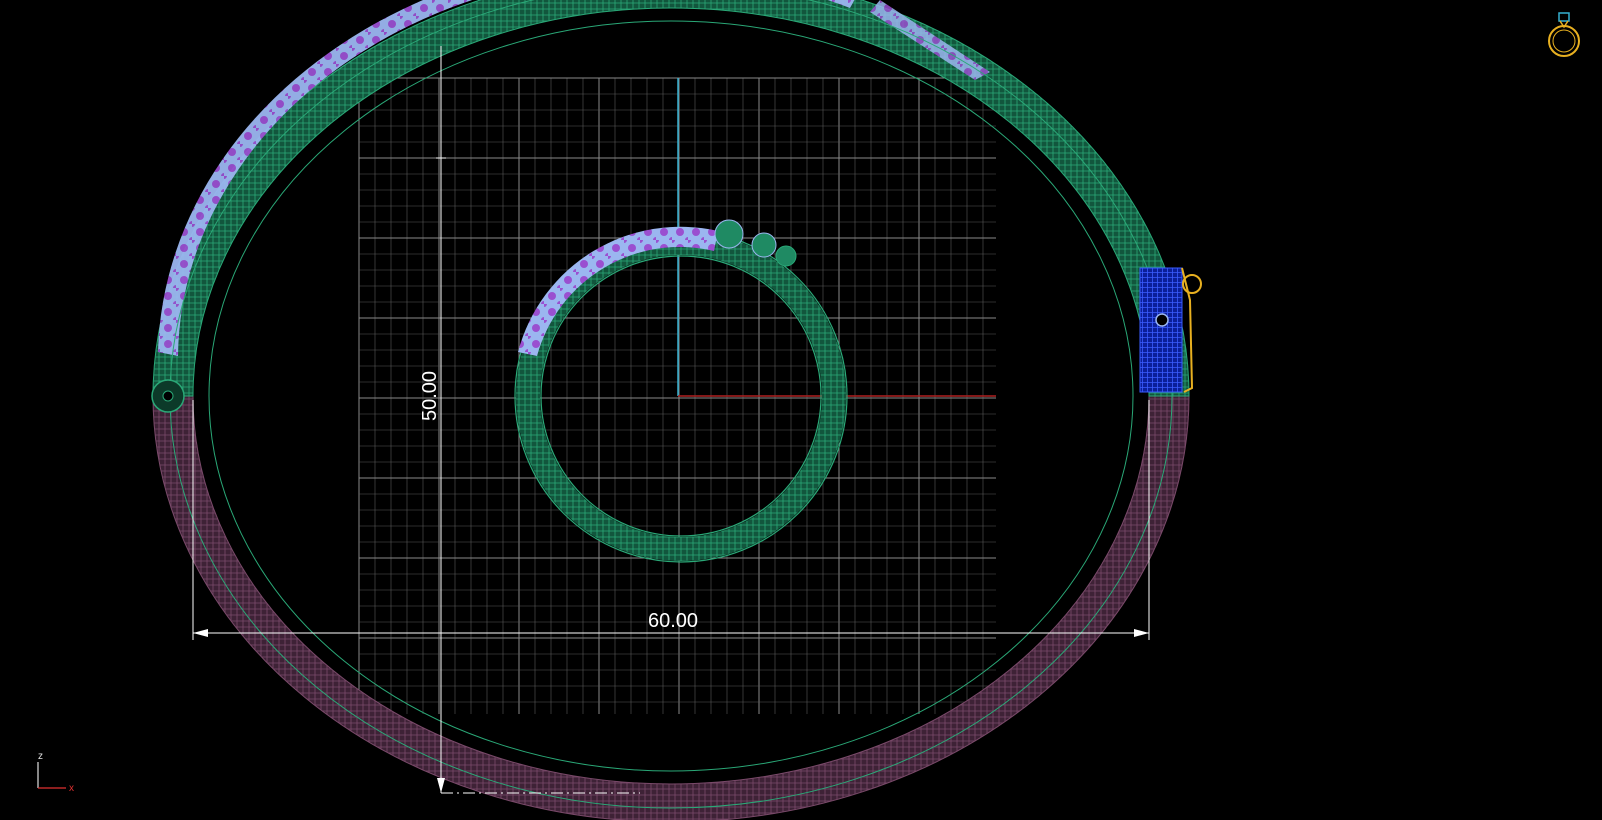  What do you see at coordinates (55, 772) in the screenshot?
I see `axis-gizmo: z x` at bounding box center [55, 772].